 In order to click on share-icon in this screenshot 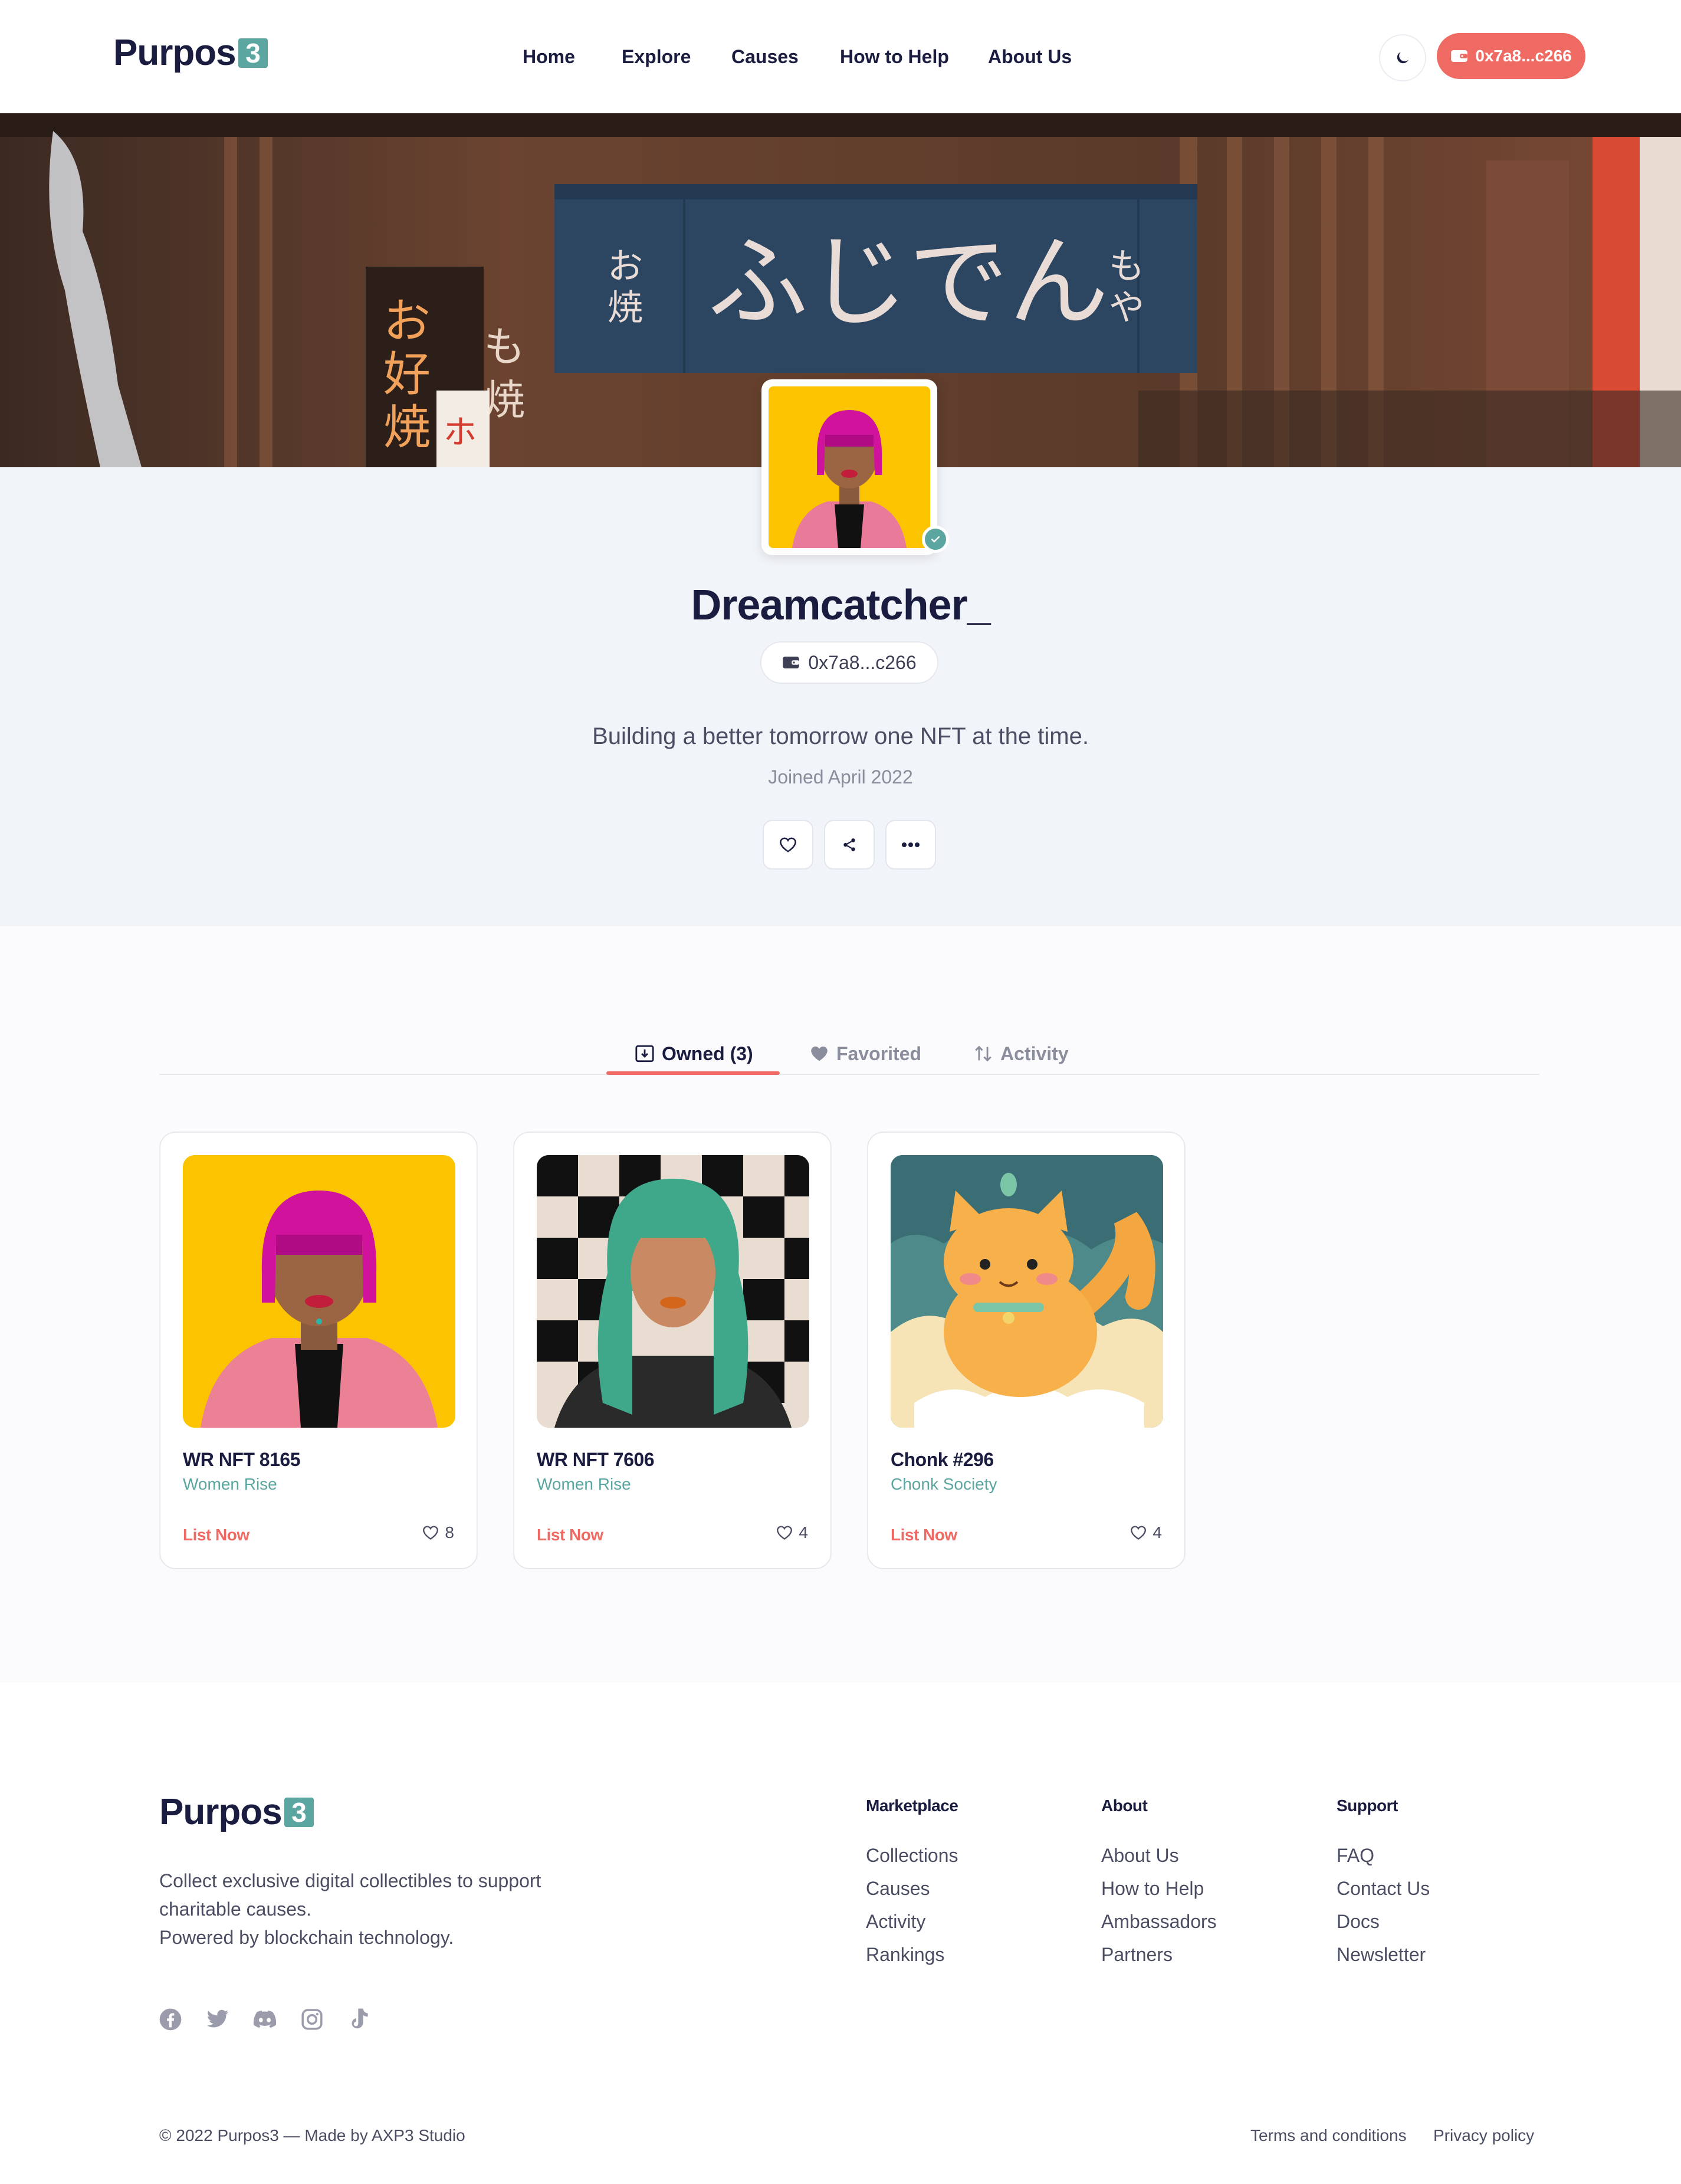, I will do `click(849, 844)`.